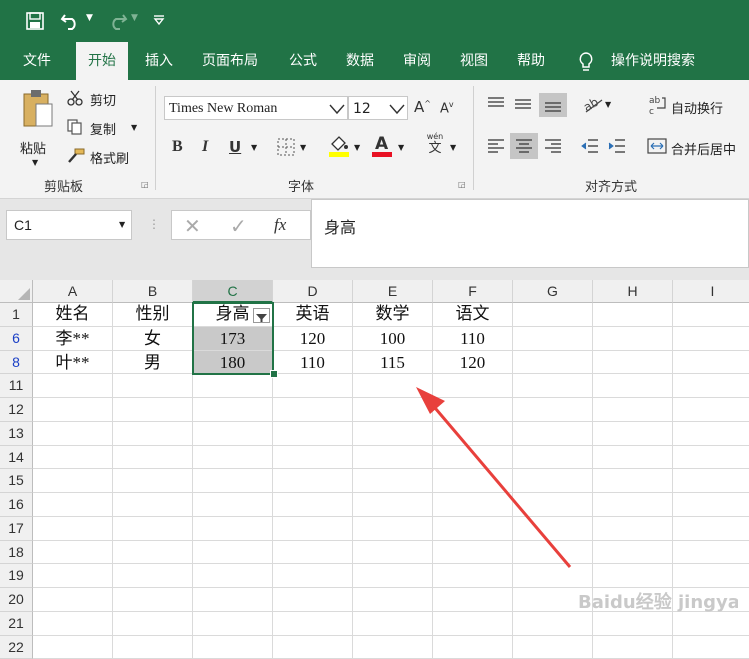 This screenshot has height=659, width=749. I want to click on cell-e17, so click(393, 529).